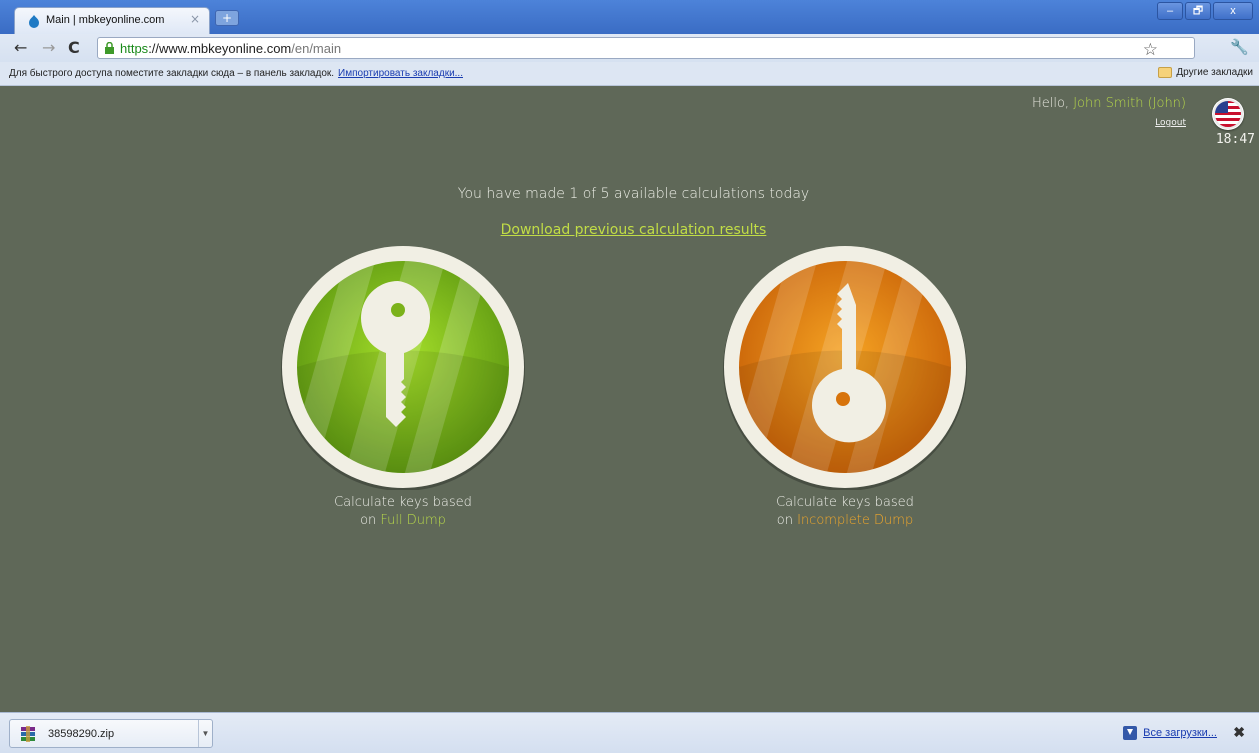 The image size is (1259, 753). I want to click on download-file-name: 38598290.zip, so click(81, 734).